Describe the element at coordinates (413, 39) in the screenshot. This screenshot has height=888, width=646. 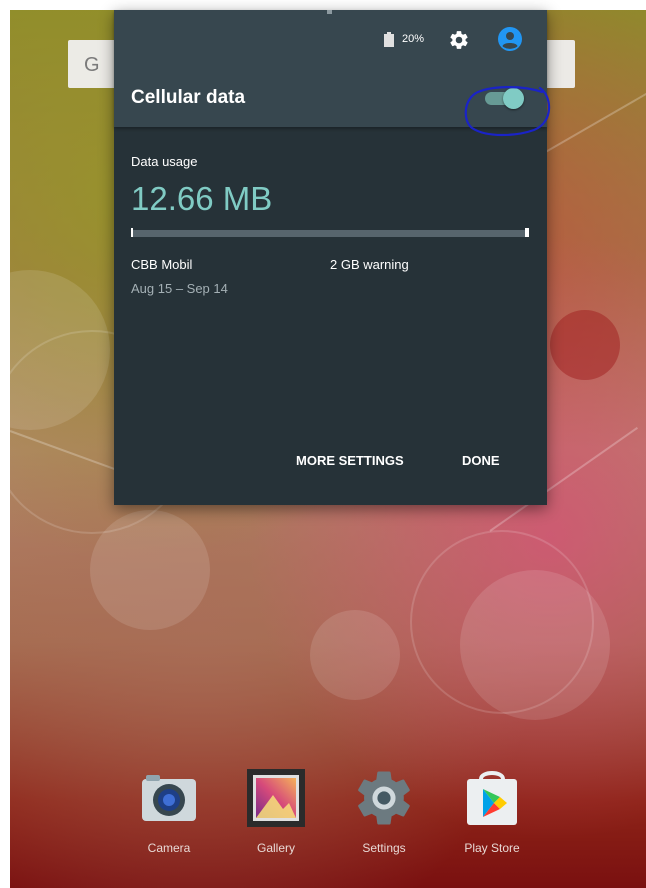
I see `battery-percentage: 20%` at that location.